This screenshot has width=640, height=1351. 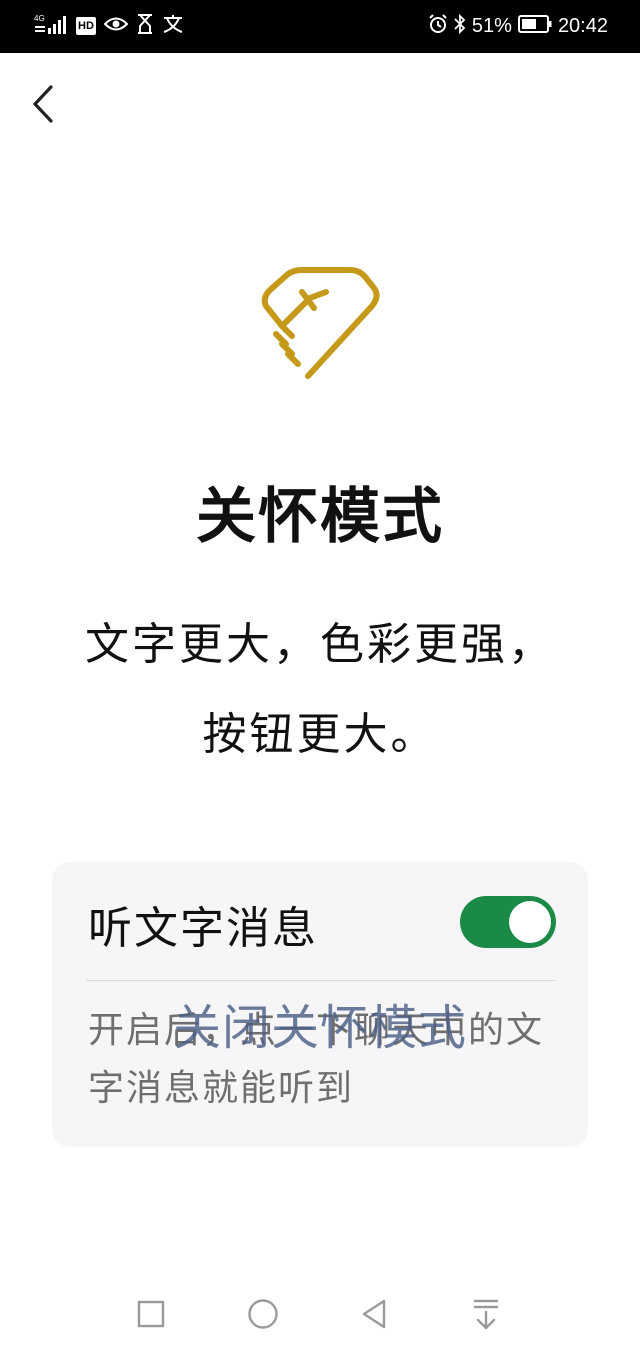 I want to click on listen-text-message-toggle, so click(x=508, y=922).